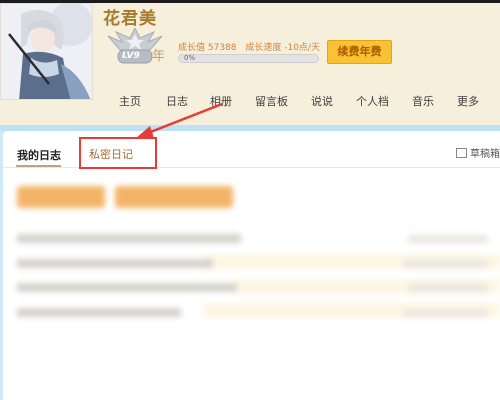 The image size is (500, 400). I want to click on growth-progress-text: 0%, so click(190, 58).